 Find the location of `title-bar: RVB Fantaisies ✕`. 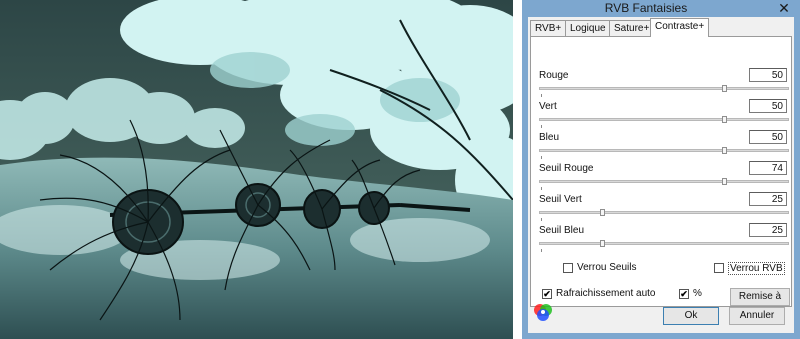

title-bar: RVB Fantaisies ✕ is located at coordinates (661, 8).